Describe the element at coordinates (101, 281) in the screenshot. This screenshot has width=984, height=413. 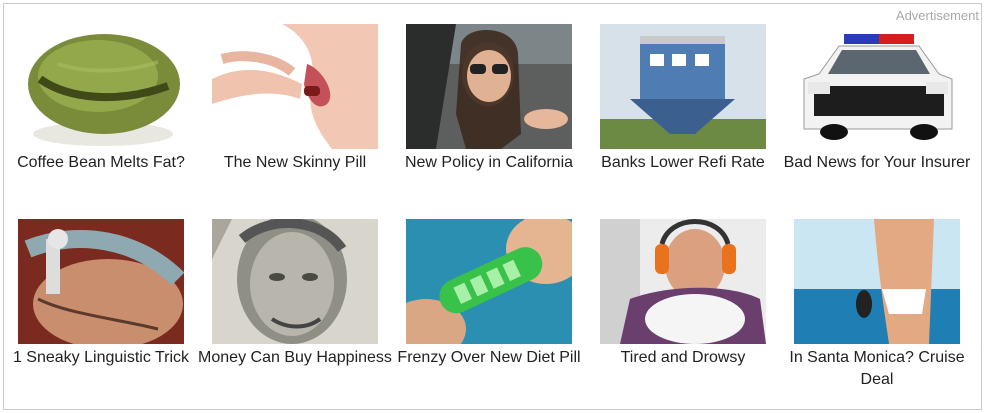
I see `man-with-nasal-device-image` at that location.